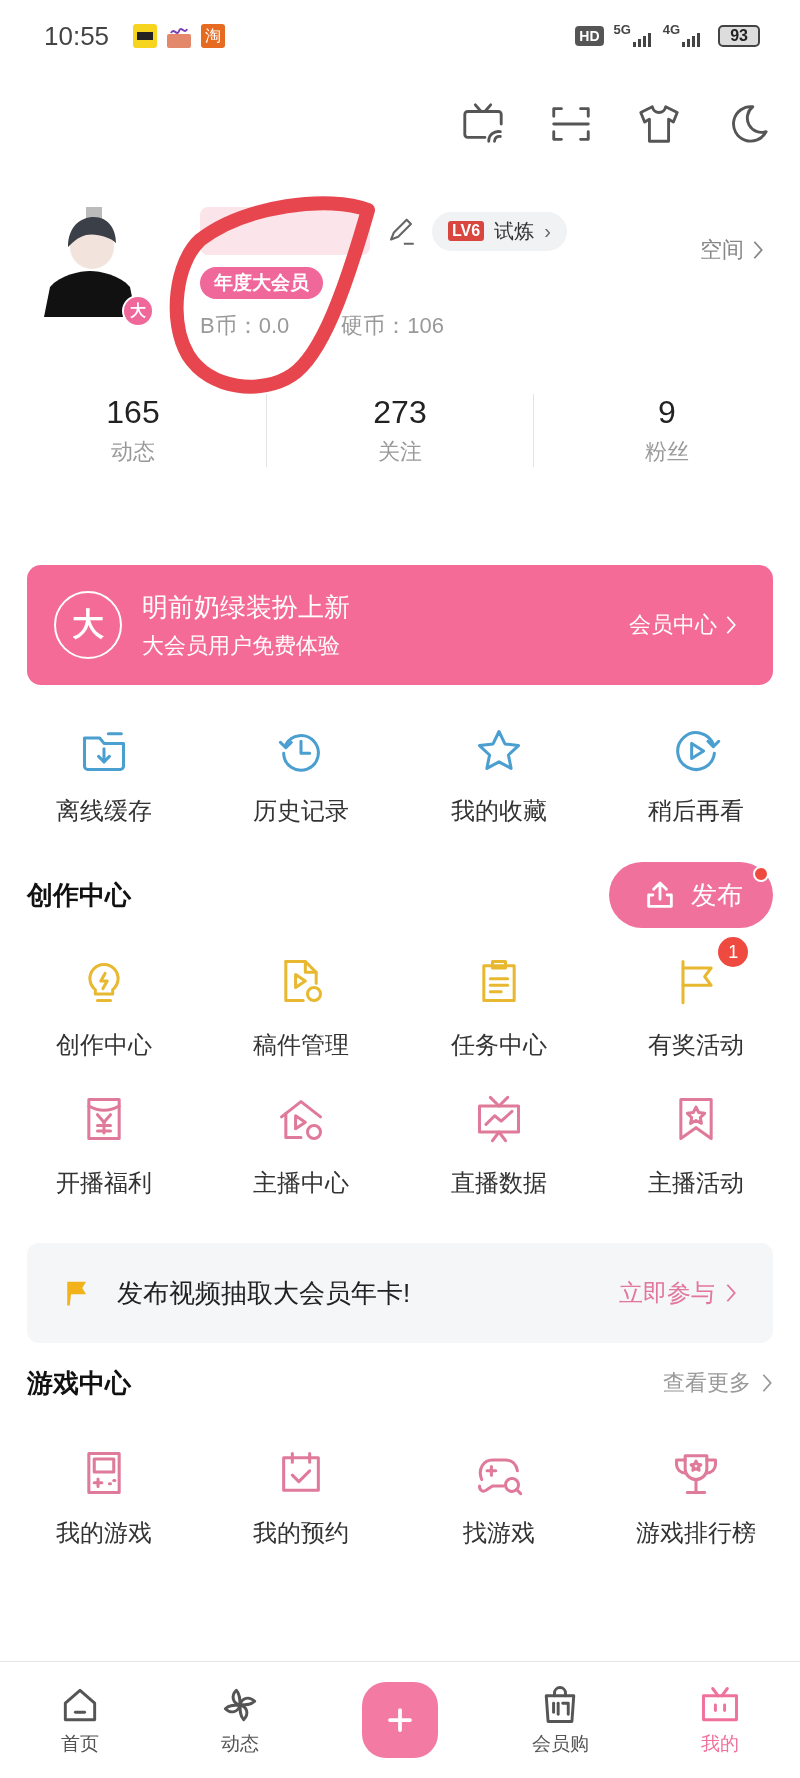 The width and height of the screenshot is (800, 1778). What do you see at coordinates (667, 412) in the screenshot?
I see `stat-value: 9` at bounding box center [667, 412].